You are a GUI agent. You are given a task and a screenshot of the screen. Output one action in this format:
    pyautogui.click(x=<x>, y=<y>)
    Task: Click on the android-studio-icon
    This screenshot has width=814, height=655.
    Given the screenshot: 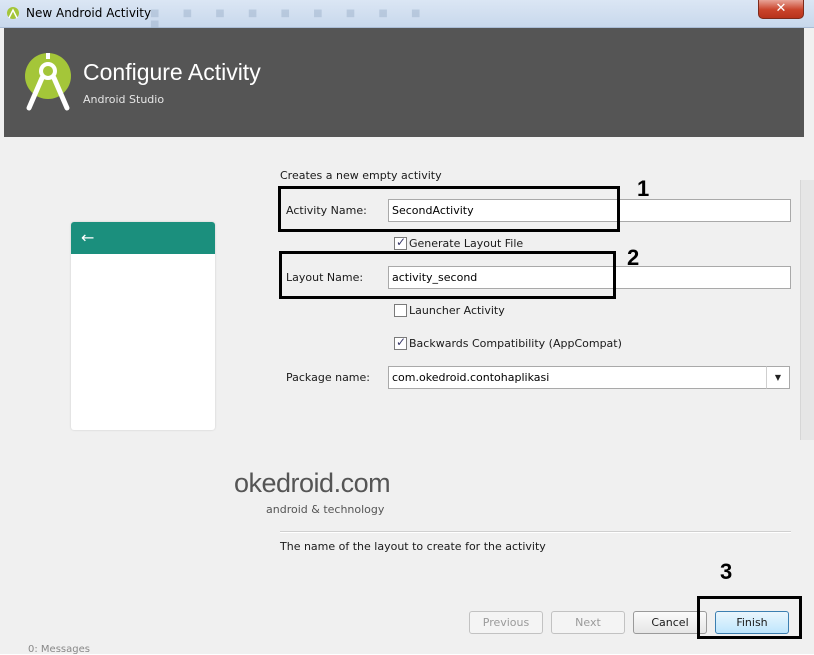 What is the action you would take?
    pyautogui.click(x=13, y=13)
    